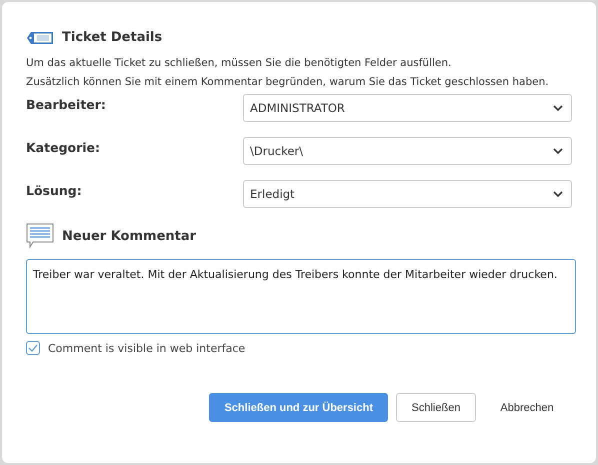 This screenshot has height=465, width=598. What do you see at coordinates (112, 37) in the screenshot?
I see `section-title: Ticket Details` at bounding box center [112, 37].